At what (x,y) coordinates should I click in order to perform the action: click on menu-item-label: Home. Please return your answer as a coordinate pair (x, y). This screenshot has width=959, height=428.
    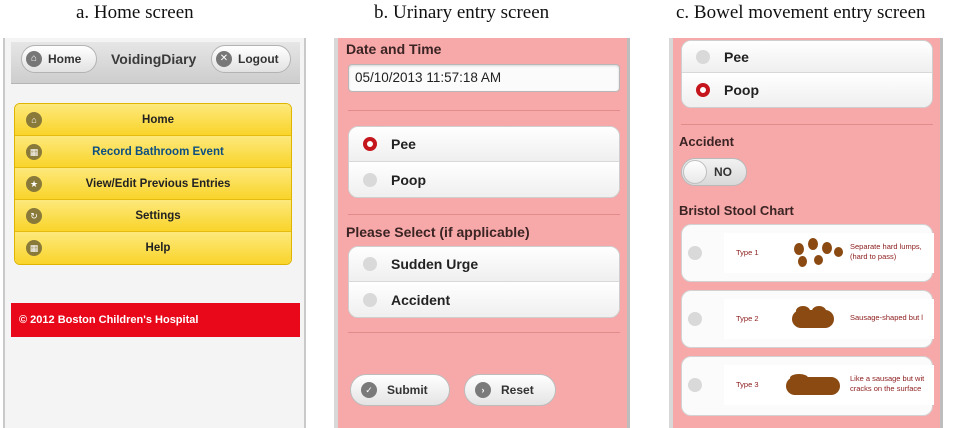
    Looking at the image, I should click on (158, 119).